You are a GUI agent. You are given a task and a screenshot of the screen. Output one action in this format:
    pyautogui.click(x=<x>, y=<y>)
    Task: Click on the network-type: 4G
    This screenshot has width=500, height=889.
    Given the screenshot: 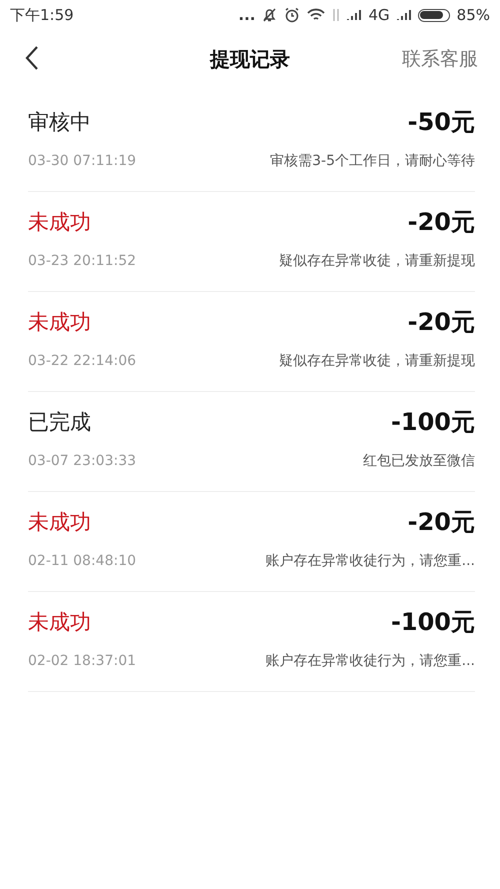 What is the action you would take?
    pyautogui.click(x=379, y=15)
    